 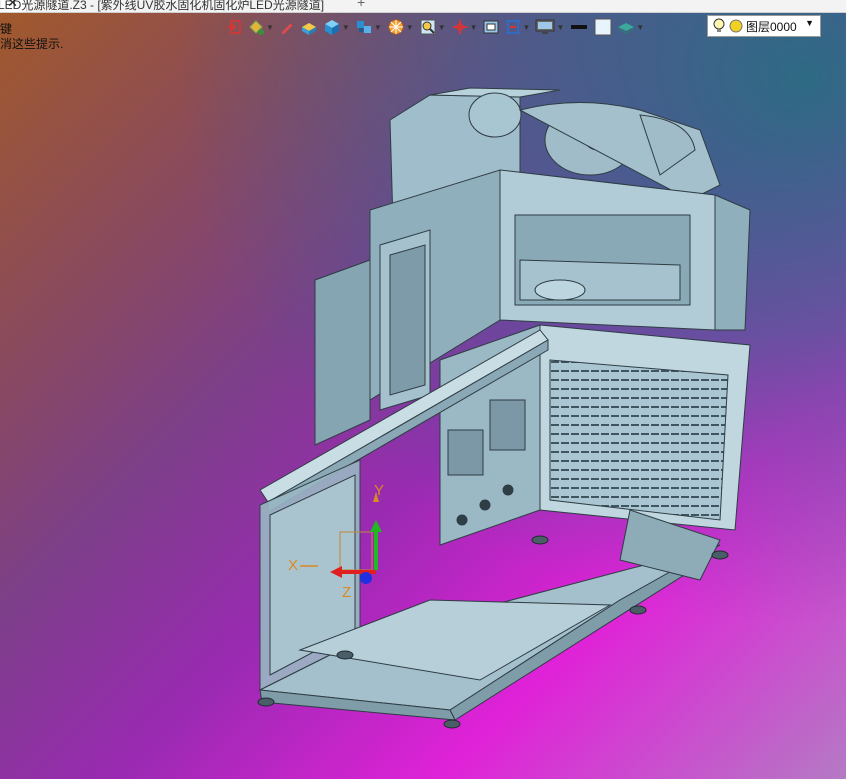 I want to click on monitor-icon, so click(x=545, y=26).